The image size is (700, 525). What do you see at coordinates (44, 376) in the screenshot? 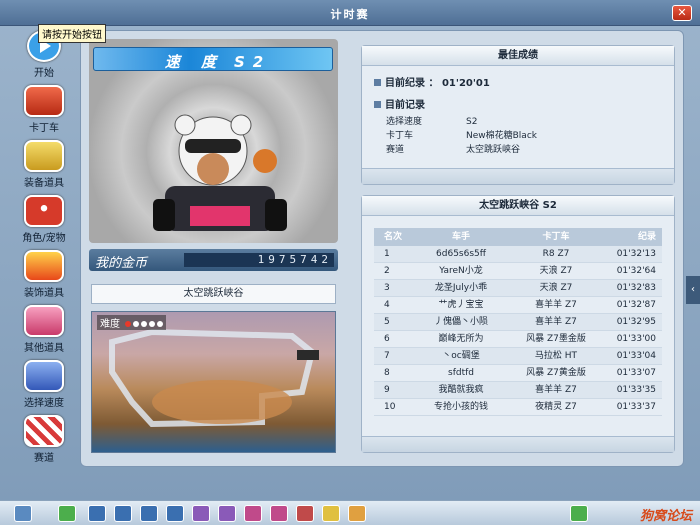
I see `car-speed-icon` at bounding box center [44, 376].